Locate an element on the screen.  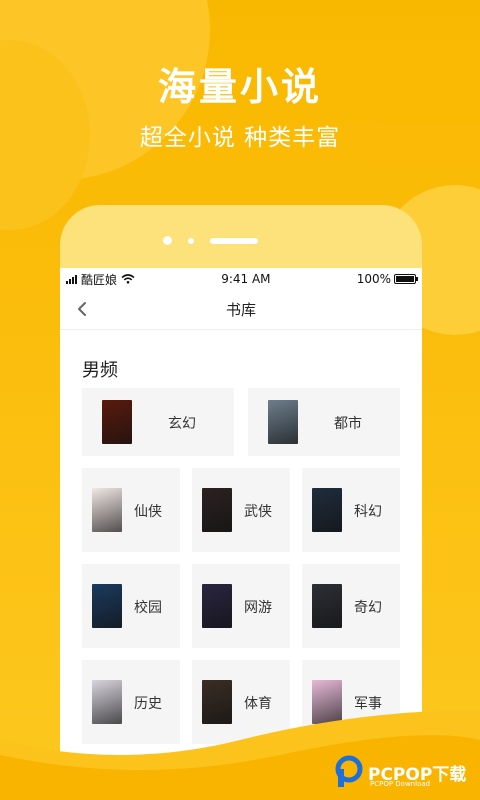
chevron-left-icon is located at coordinates (83, 309).